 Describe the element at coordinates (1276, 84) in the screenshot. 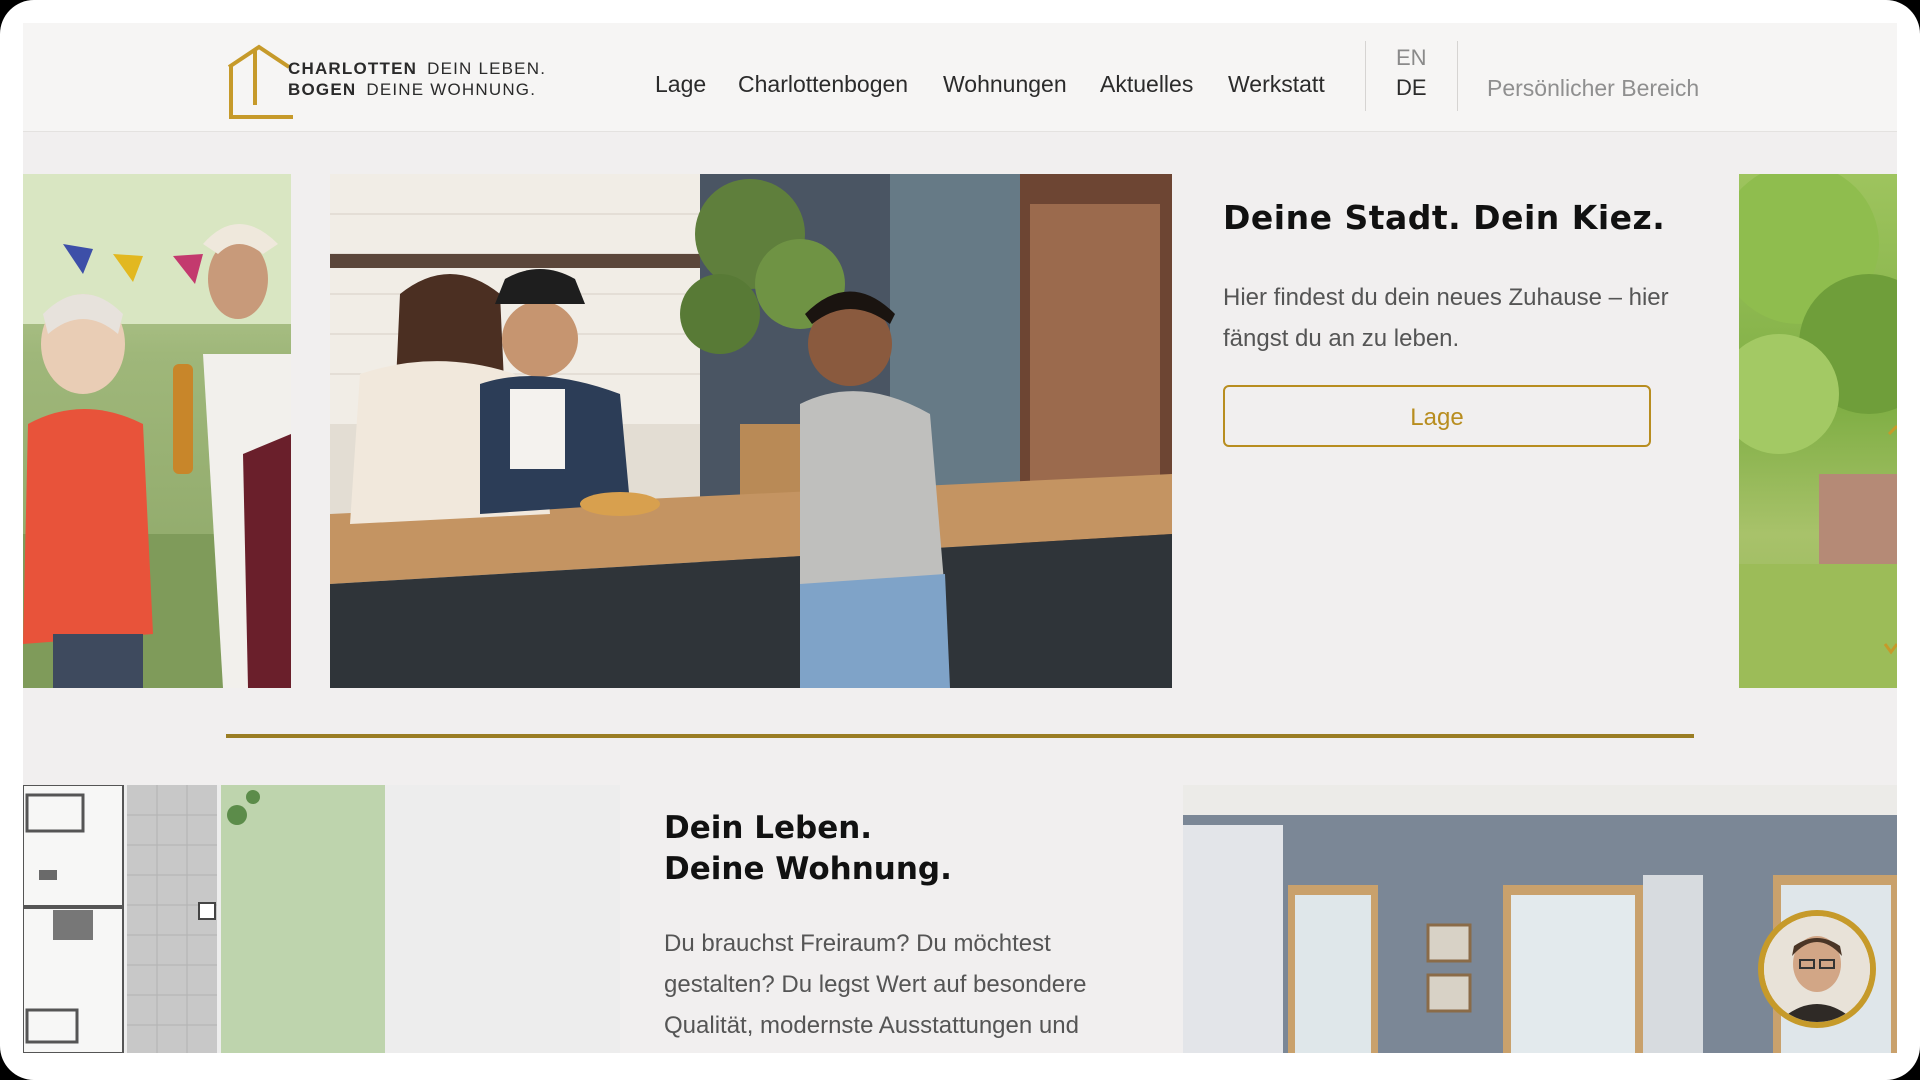

I see `nav-item-werkstatt: Werkstatt` at that location.